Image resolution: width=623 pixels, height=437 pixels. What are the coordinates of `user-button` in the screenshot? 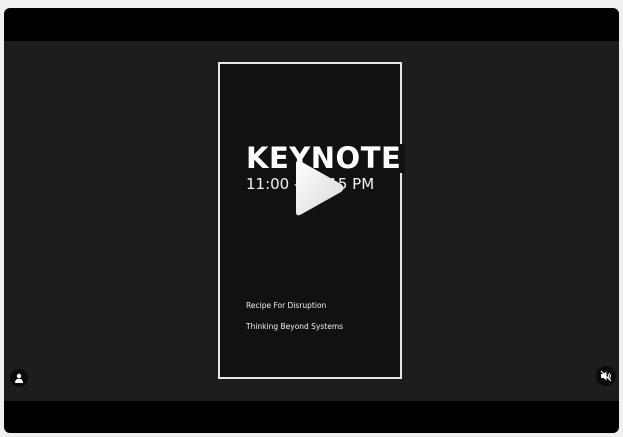 It's located at (19, 378).